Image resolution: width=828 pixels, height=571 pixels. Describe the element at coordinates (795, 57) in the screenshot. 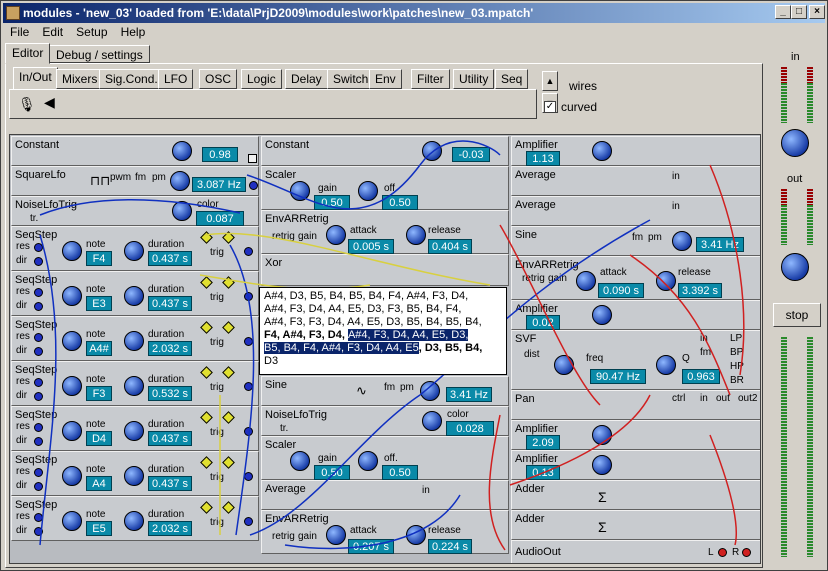

I see `in-label: in` at that location.